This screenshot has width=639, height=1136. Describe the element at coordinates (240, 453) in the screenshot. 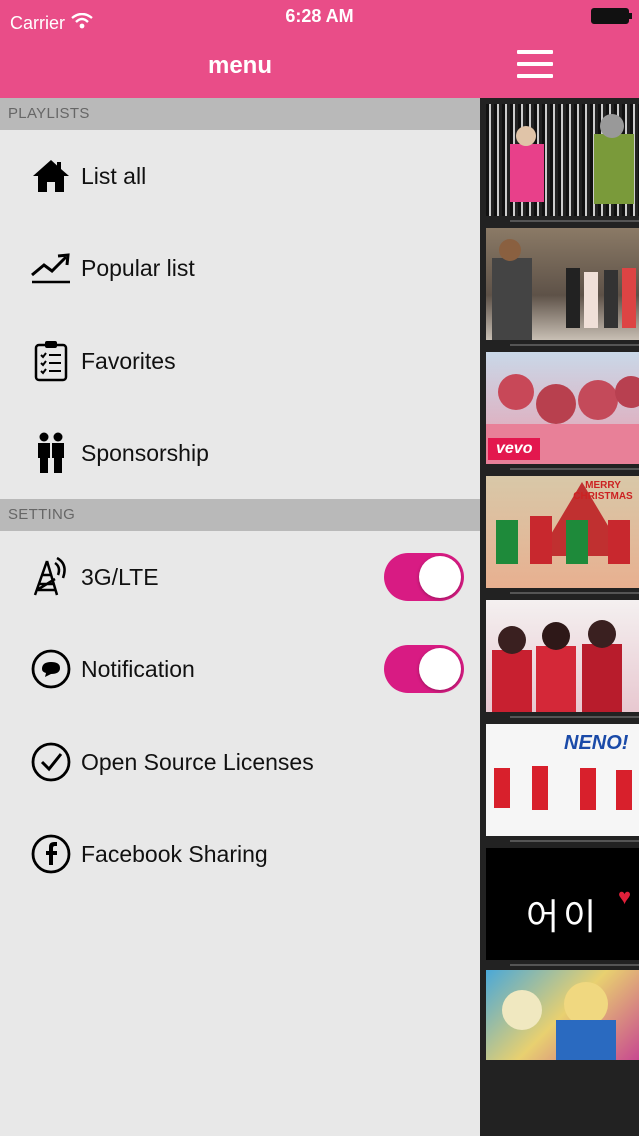

I see `menu-item-sponsorship: Sponsorship` at that location.